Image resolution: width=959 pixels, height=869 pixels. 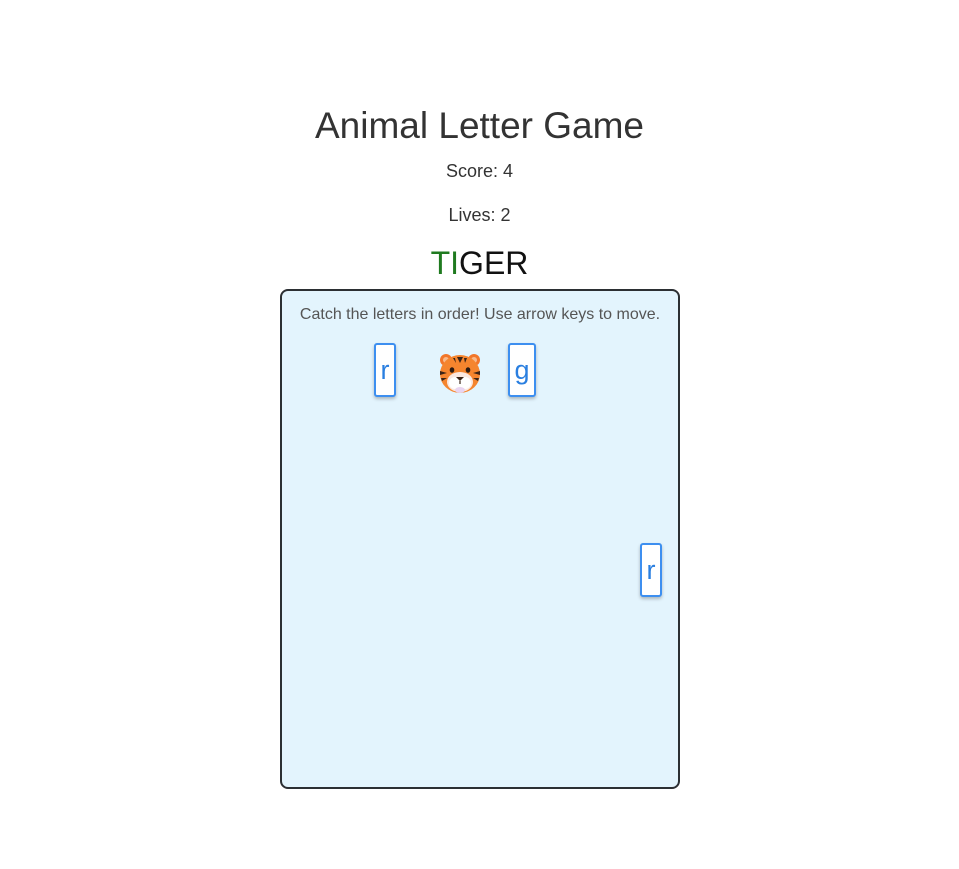 I want to click on tiger-face-icon-graphic, so click(x=460, y=373).